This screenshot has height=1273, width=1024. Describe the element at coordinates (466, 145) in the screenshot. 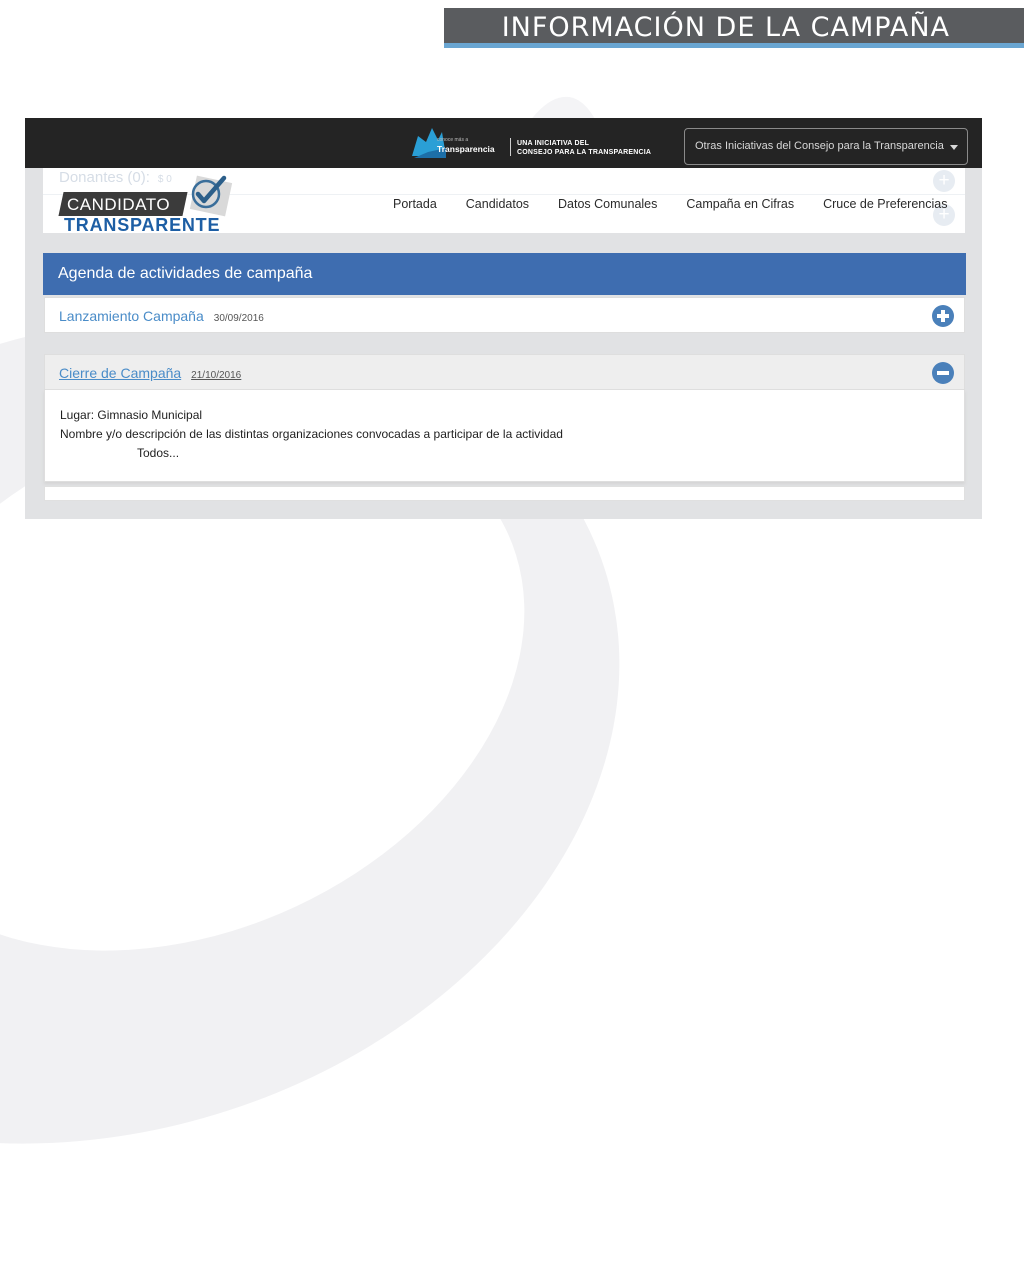

I see `transparencia-brand: conoce más a Transparencia` at that location.